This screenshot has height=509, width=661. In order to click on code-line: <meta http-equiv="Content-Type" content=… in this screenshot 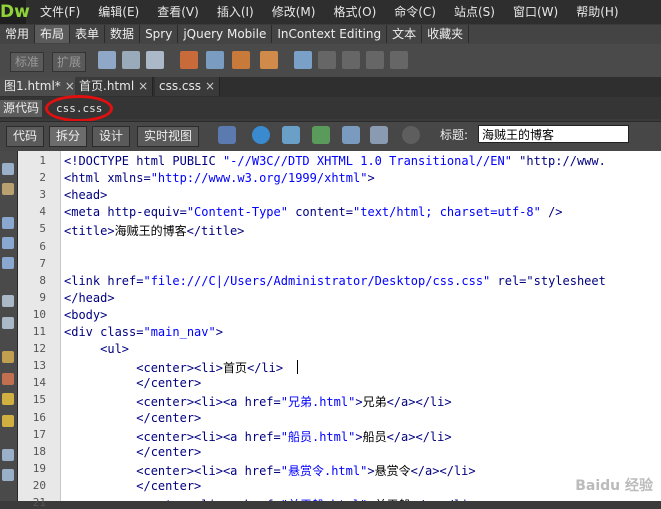, I will do `click(313, 212)`.